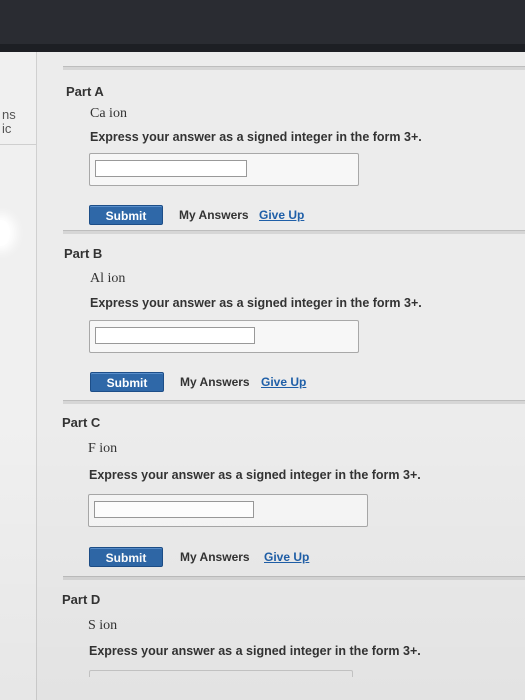 The width and height of the screenshot is (525, 700). What do you see at coordinates (103, 448) in the screenshot?
I see `part-c-ion: F ion` at bounding box center [103, 448].